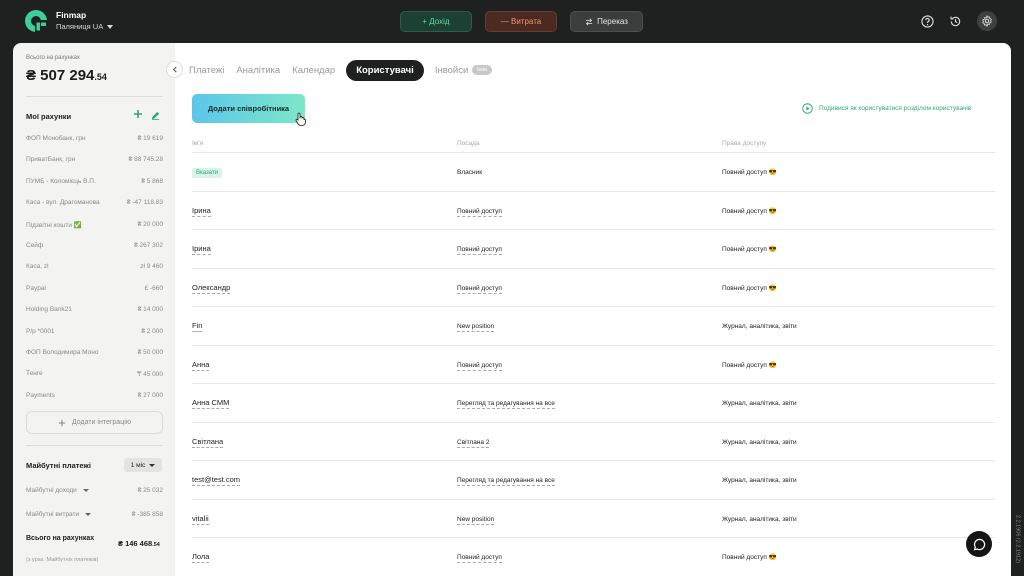 The height and width of the screenshot is (576, 1024). Describe the element at coordinates (1017, 538) in the screenshot. I see `version-label: 2.2.1906 (2.2.1912)` at that location.